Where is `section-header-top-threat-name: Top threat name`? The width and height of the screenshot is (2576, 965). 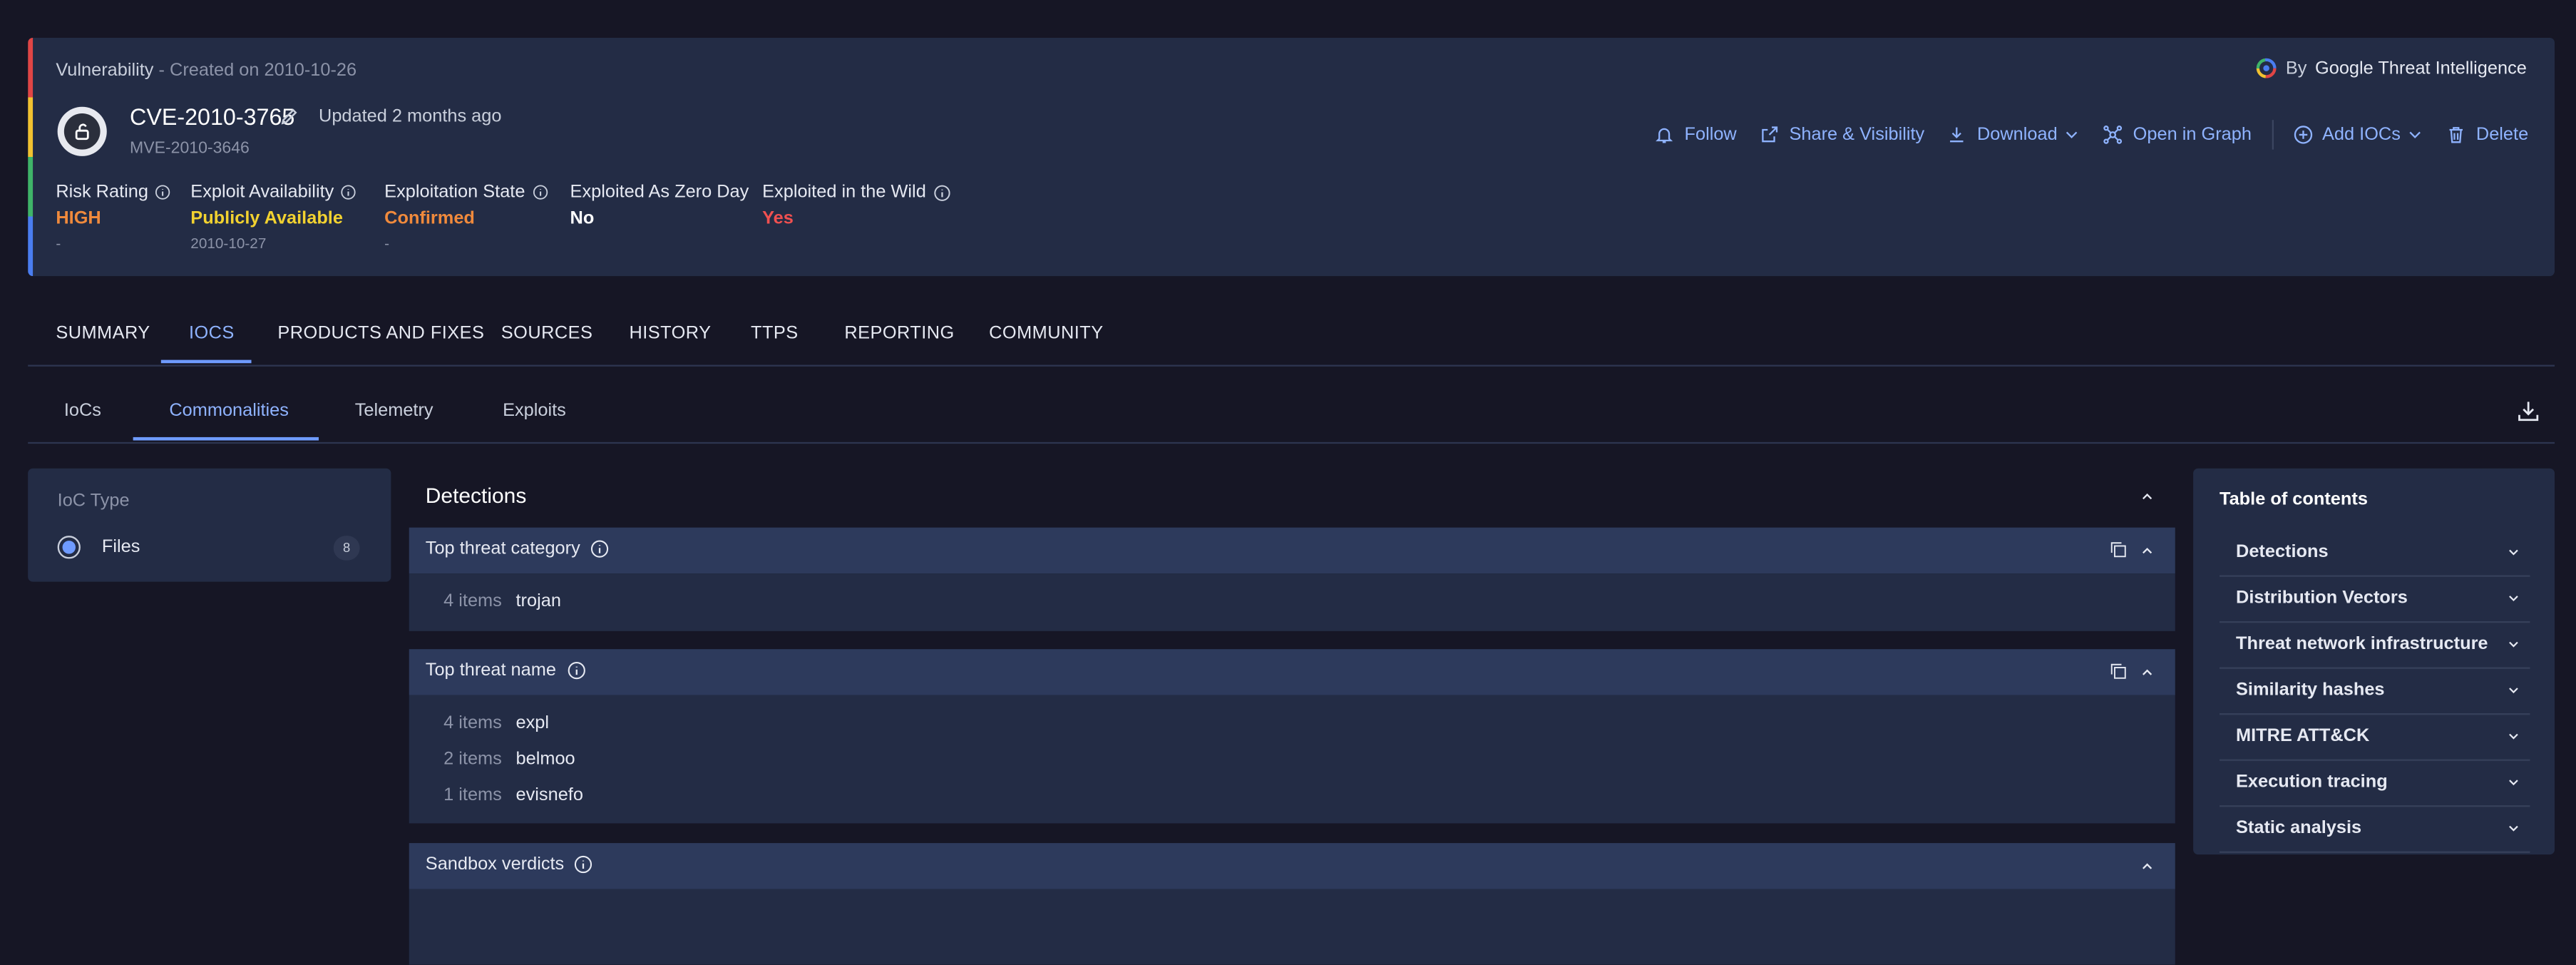
section-header-top-threat-name: Top threat name is located at coordinates (1292, 672).